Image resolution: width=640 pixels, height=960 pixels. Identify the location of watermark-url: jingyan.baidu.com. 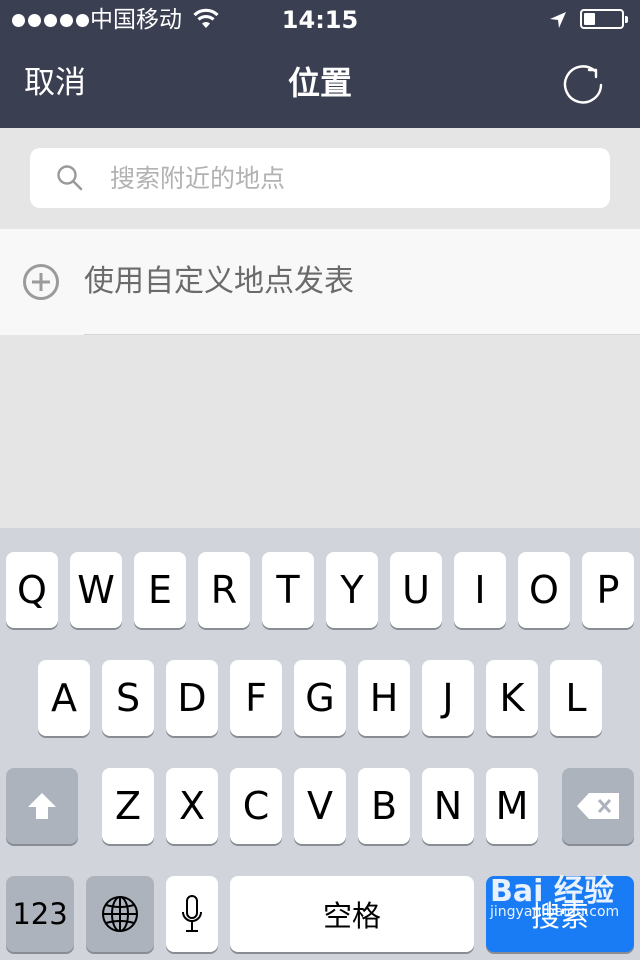
(555, 912).